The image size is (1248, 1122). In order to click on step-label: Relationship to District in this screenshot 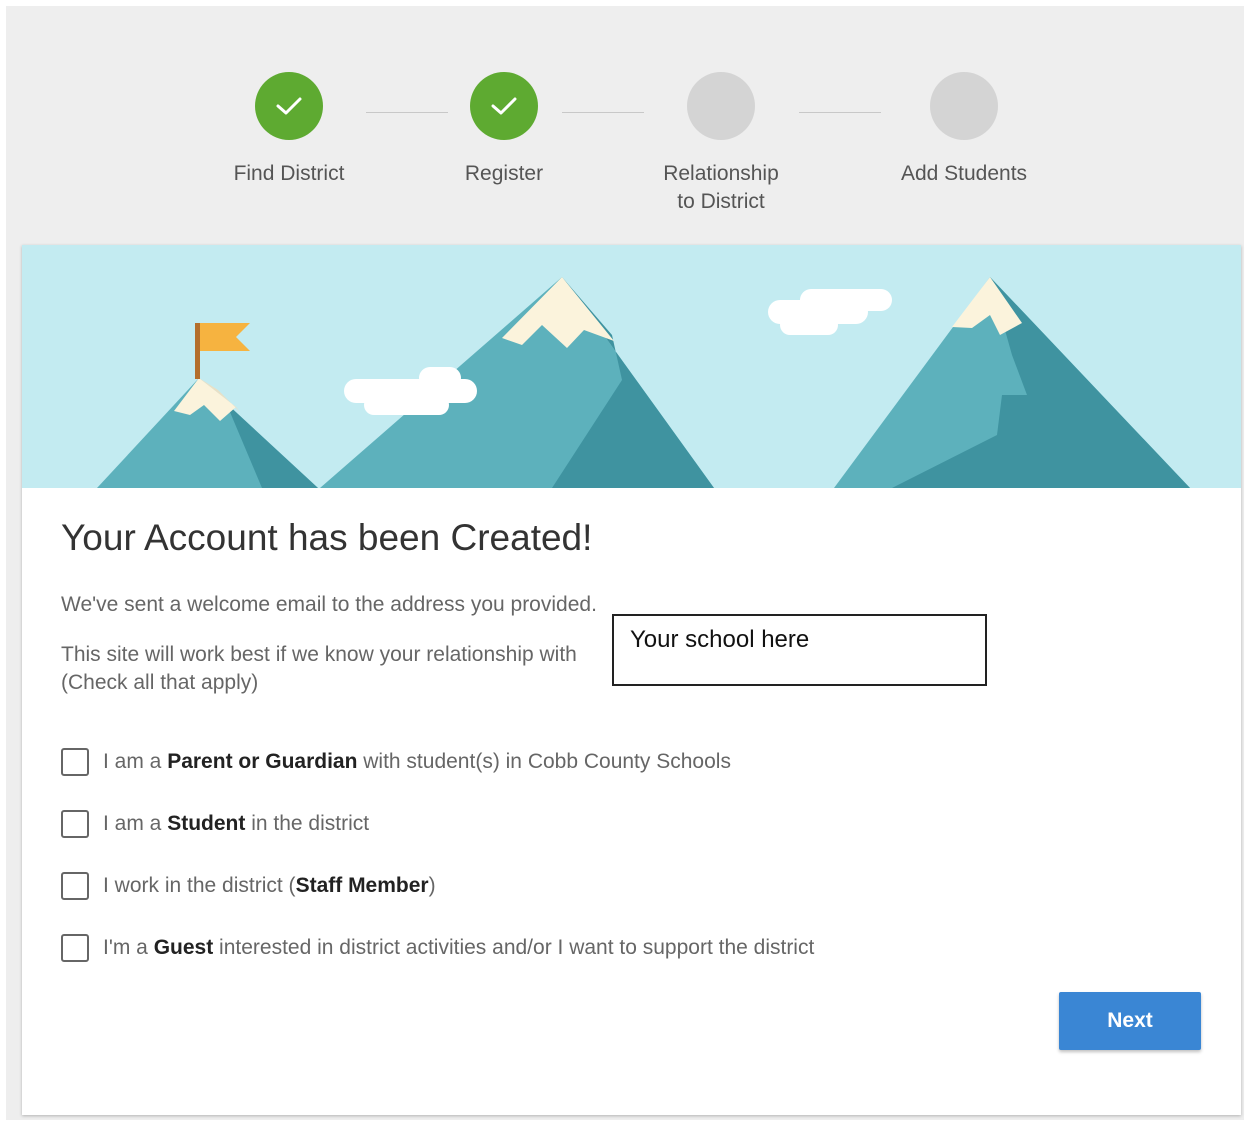, I will do `click(721, 188)`.